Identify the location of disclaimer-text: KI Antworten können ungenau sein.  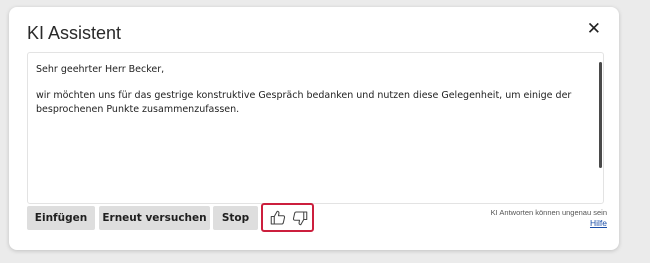
(548, 212).